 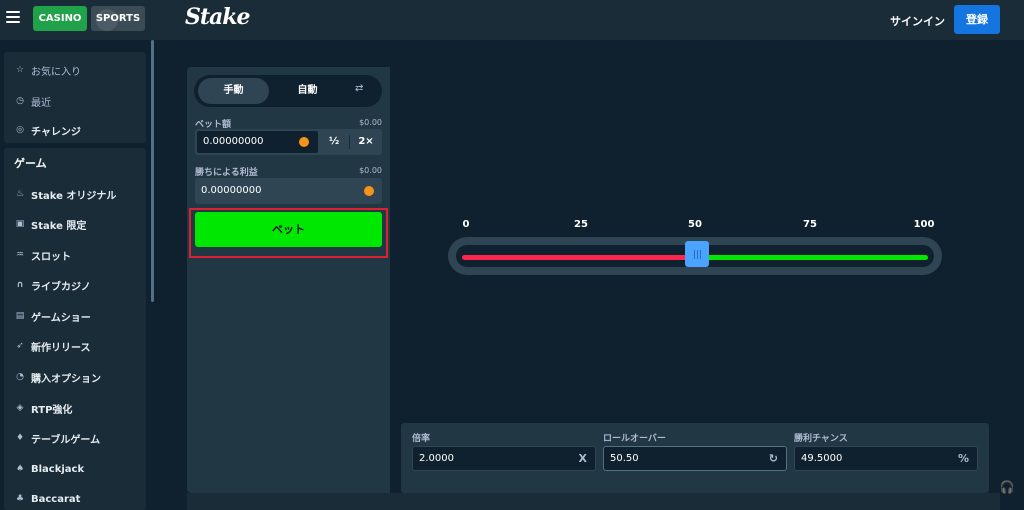 I want to click on slider-handle, so click(x=697, y=254).